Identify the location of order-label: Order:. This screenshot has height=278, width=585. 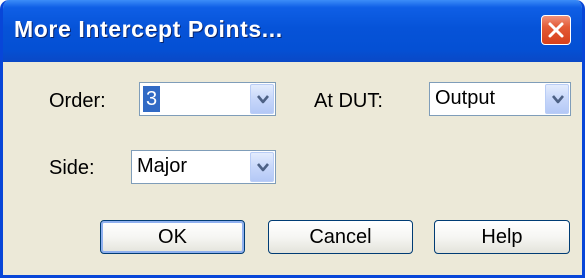
(77, 101).